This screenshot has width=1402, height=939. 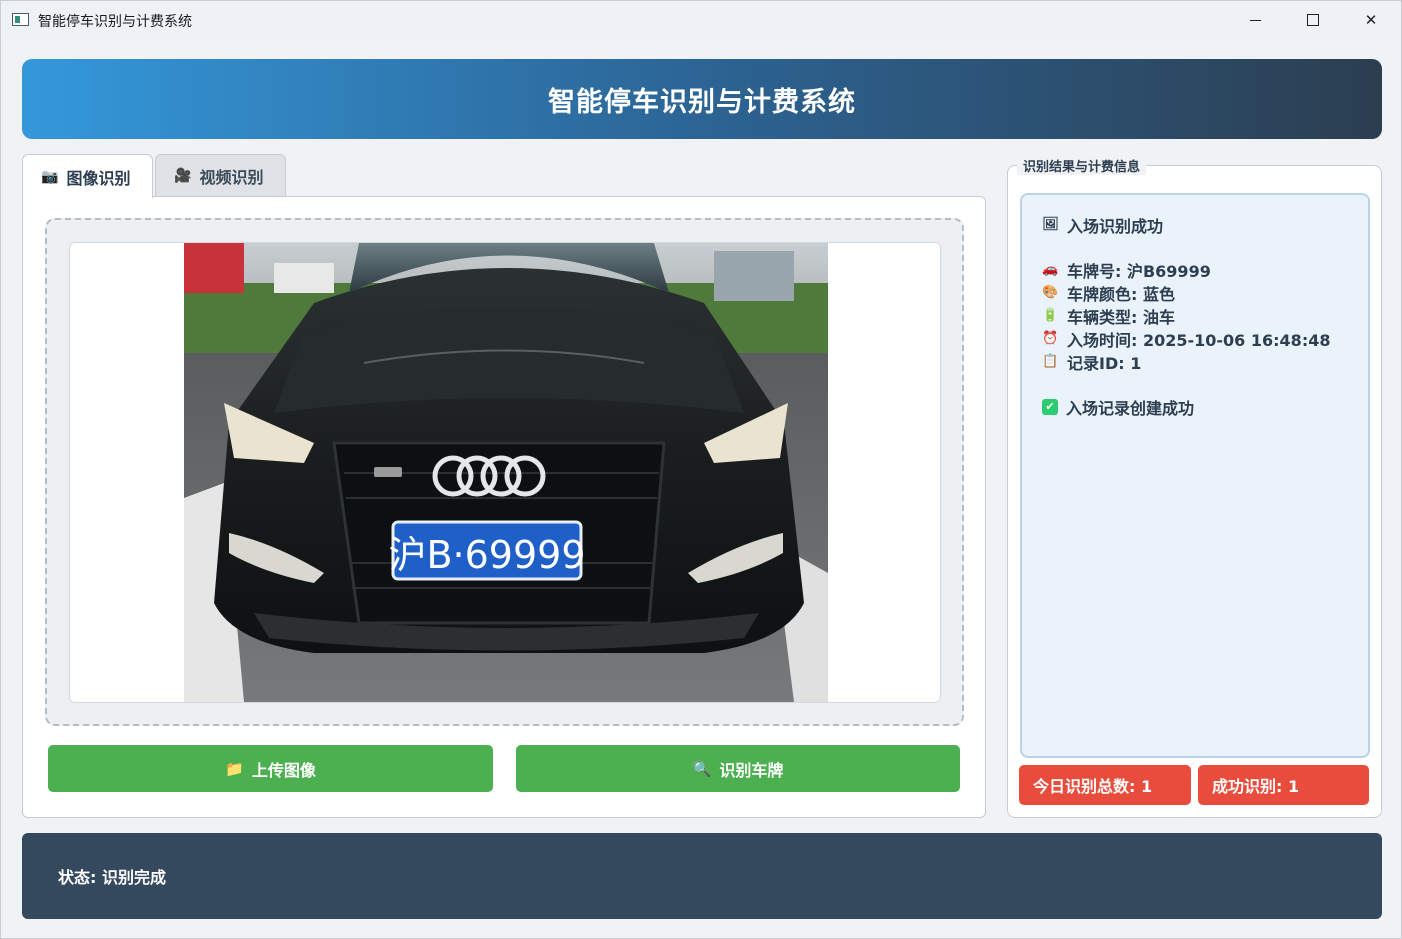 What do you see at coordinates (1050, 338) in the screenshot?
I see `alarm-clock-icon: ⏰` at bounding box center [1050, 338].